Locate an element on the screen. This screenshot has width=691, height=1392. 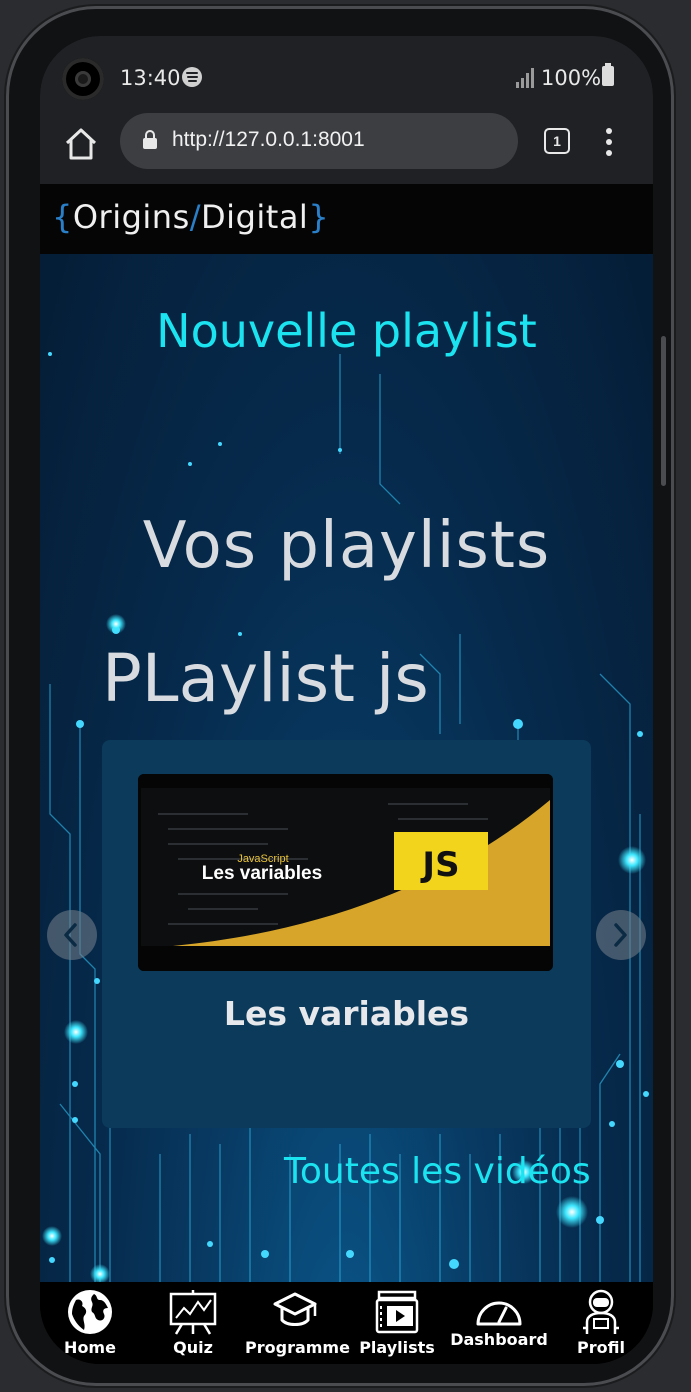
spotify-icon is located at coordinates (192, 77).